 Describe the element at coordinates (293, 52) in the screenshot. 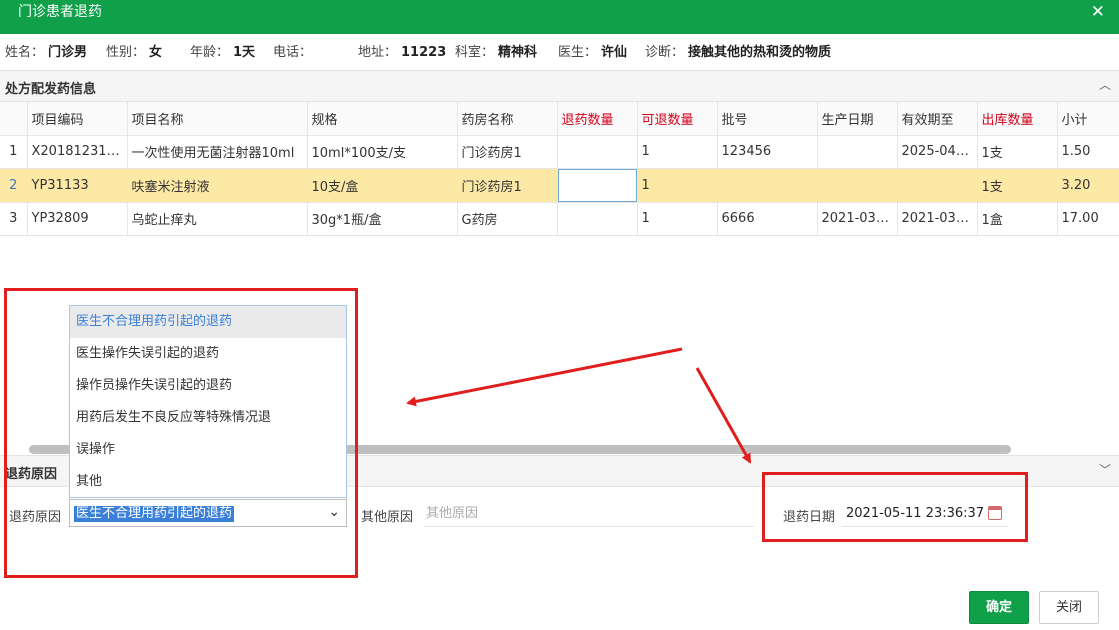

I see `patient-phone: 电话：` at that location.